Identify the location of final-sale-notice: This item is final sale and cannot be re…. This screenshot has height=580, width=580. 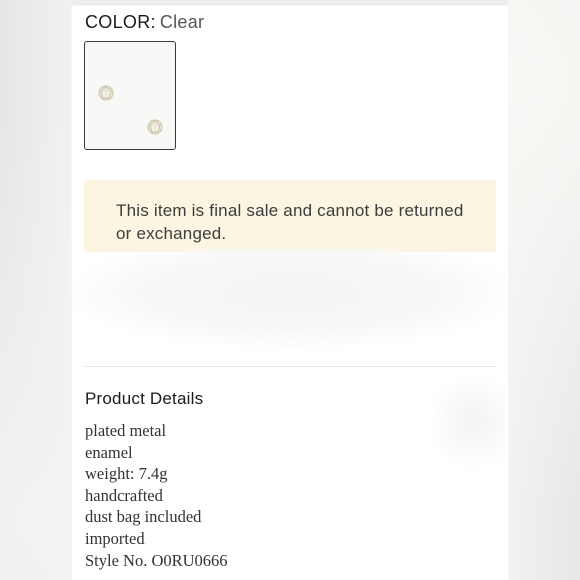
(290, 216).